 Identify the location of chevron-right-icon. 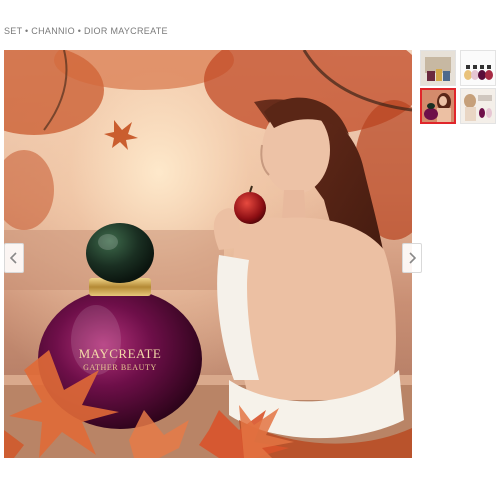
(412, 258).